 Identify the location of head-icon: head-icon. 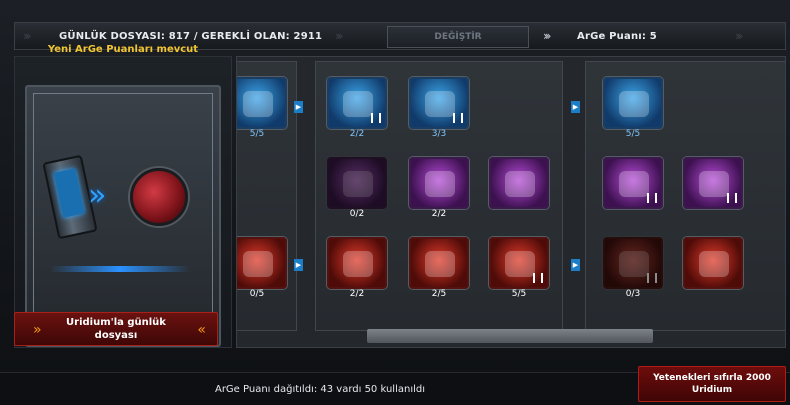
(358, 264).